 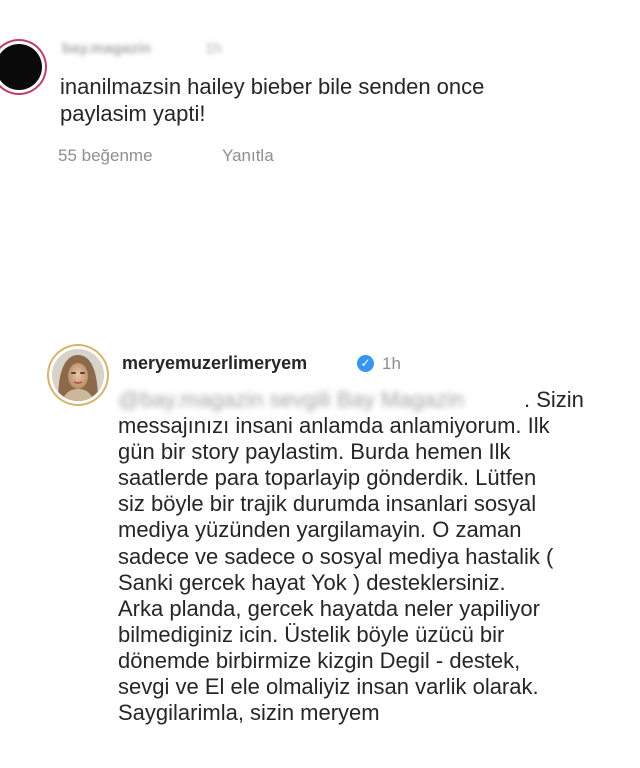 I want to click on reply-button: Yanıtla, so click(x=248, y=156).